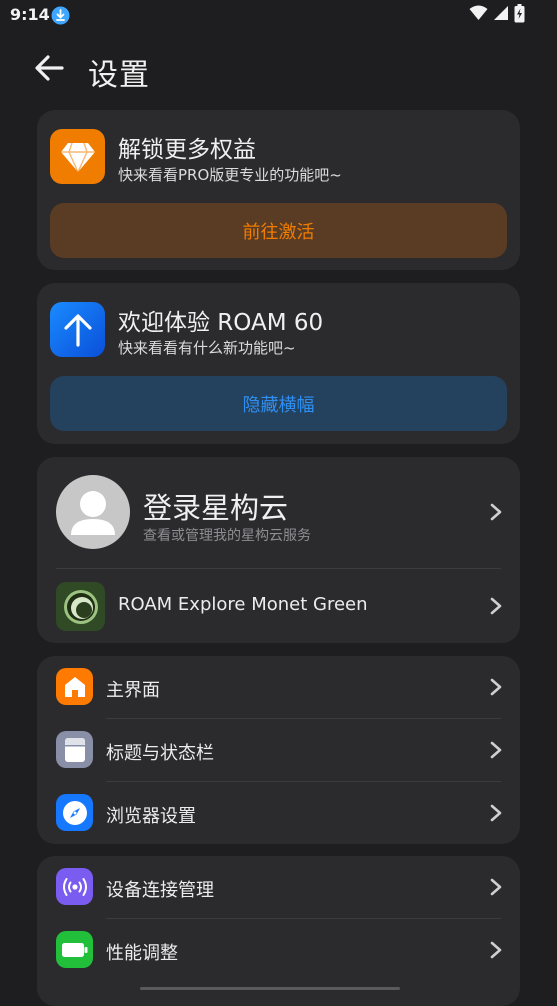 The height and width of the screenshot is (1006, 557). What do you see at coordinates (207, 348) in the screenshot?
I see `welcome-subtitle: 快来看看有什么新功能吧~` at bounding box center [207, 348].